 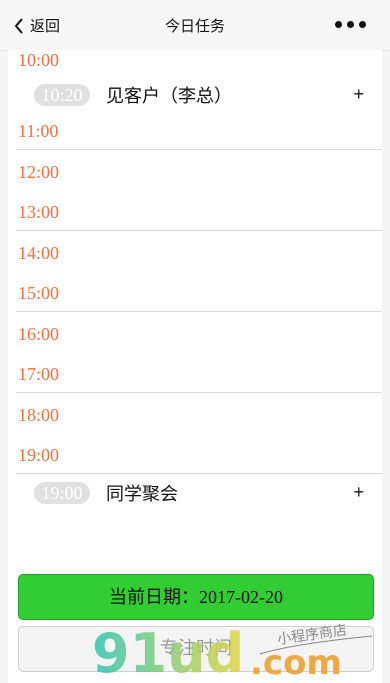 I want to click on task-item: 10:20 见客户（李总） +, so click(x=199, y=97).